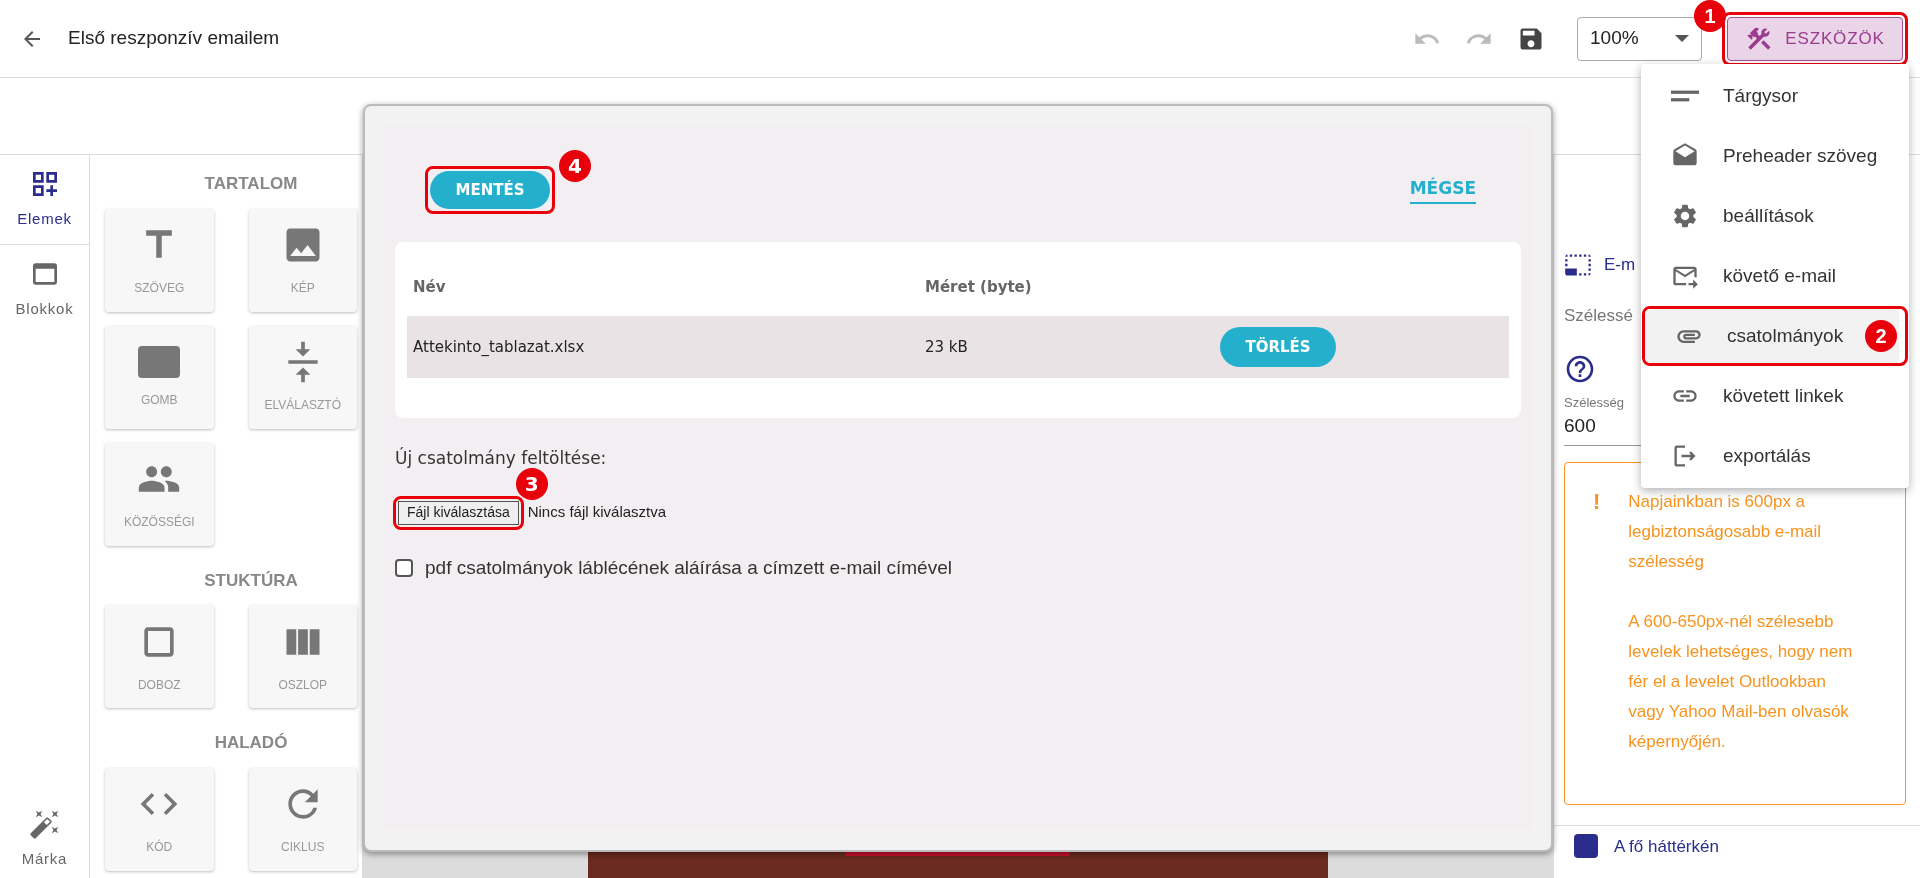 The width and height of the screenshot is (1920, 878). I want to click on section-heading: TARTALOM, so click(251, 184).